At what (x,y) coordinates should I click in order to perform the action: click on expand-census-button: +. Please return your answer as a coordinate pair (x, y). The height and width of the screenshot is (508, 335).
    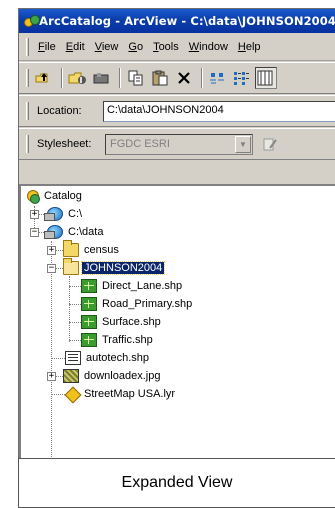
    Looking at the image, I should click on (51, 250).